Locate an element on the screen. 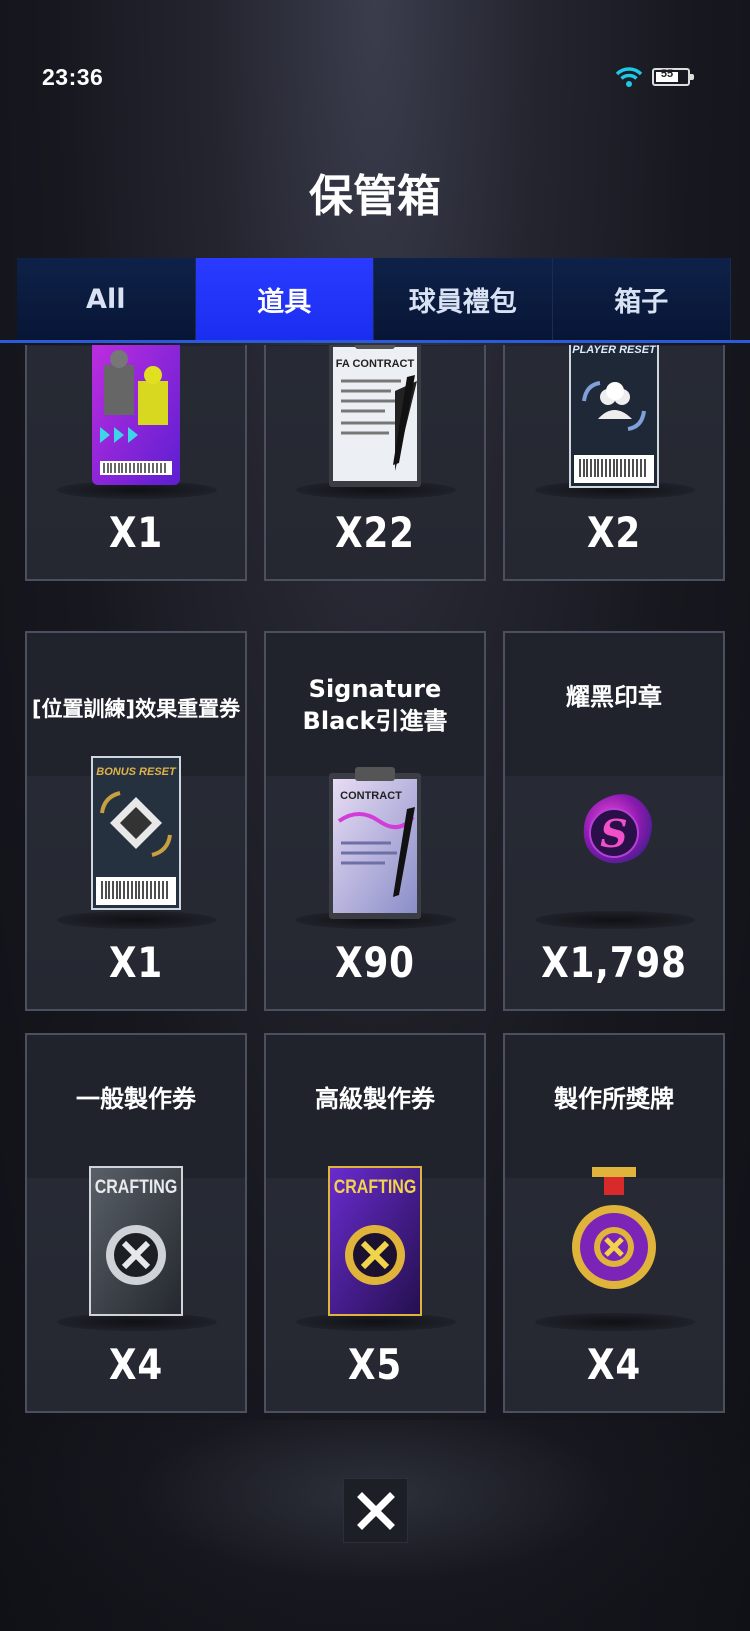 The image size is (750, 1631). battery-icon: 55 is located at coordinates (673, 77).